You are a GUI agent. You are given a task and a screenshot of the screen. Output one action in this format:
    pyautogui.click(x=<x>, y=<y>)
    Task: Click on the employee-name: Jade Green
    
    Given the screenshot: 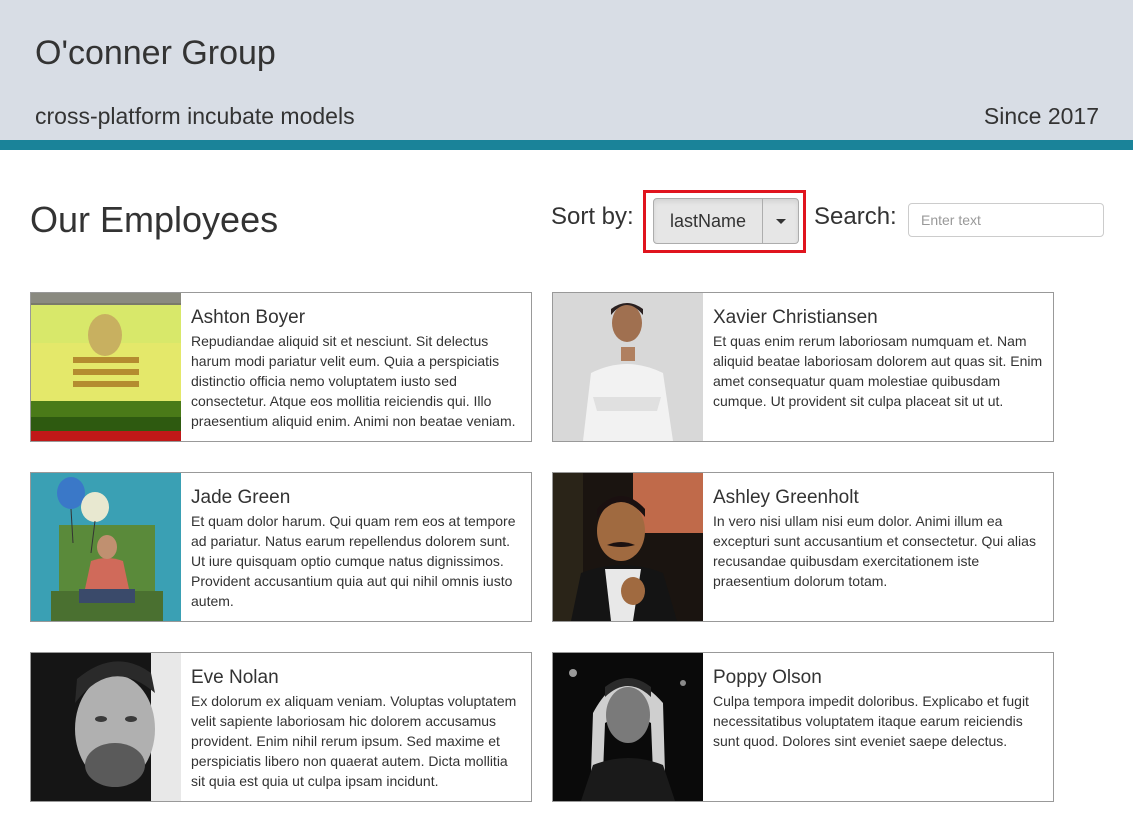 What is the action you would take?
    pyautogui.click(x=241, y=497)
    